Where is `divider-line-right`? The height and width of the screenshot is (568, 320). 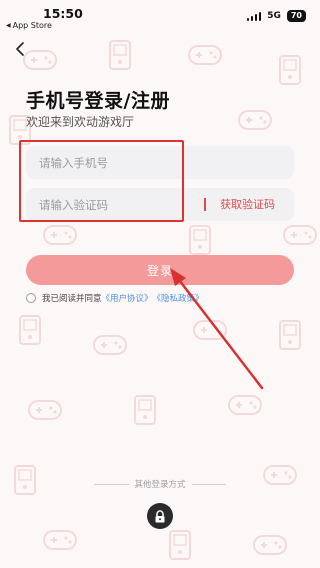
divider-line-right is located at coordinates (209, 484).